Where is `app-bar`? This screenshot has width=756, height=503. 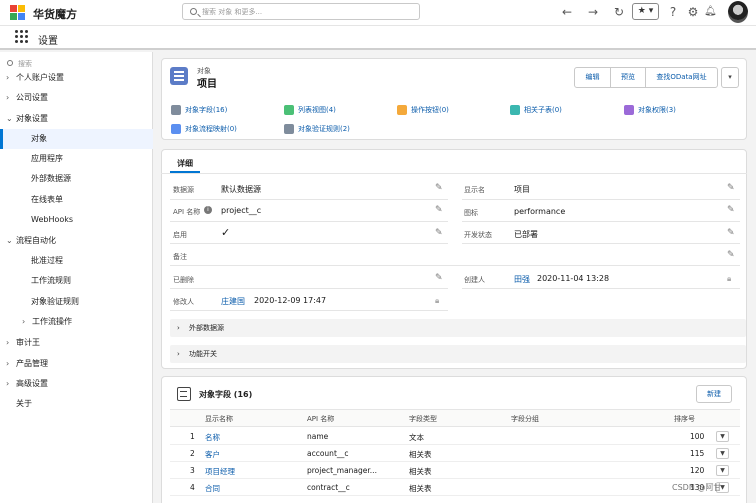
app-bar is located at coordinates (378, 38).